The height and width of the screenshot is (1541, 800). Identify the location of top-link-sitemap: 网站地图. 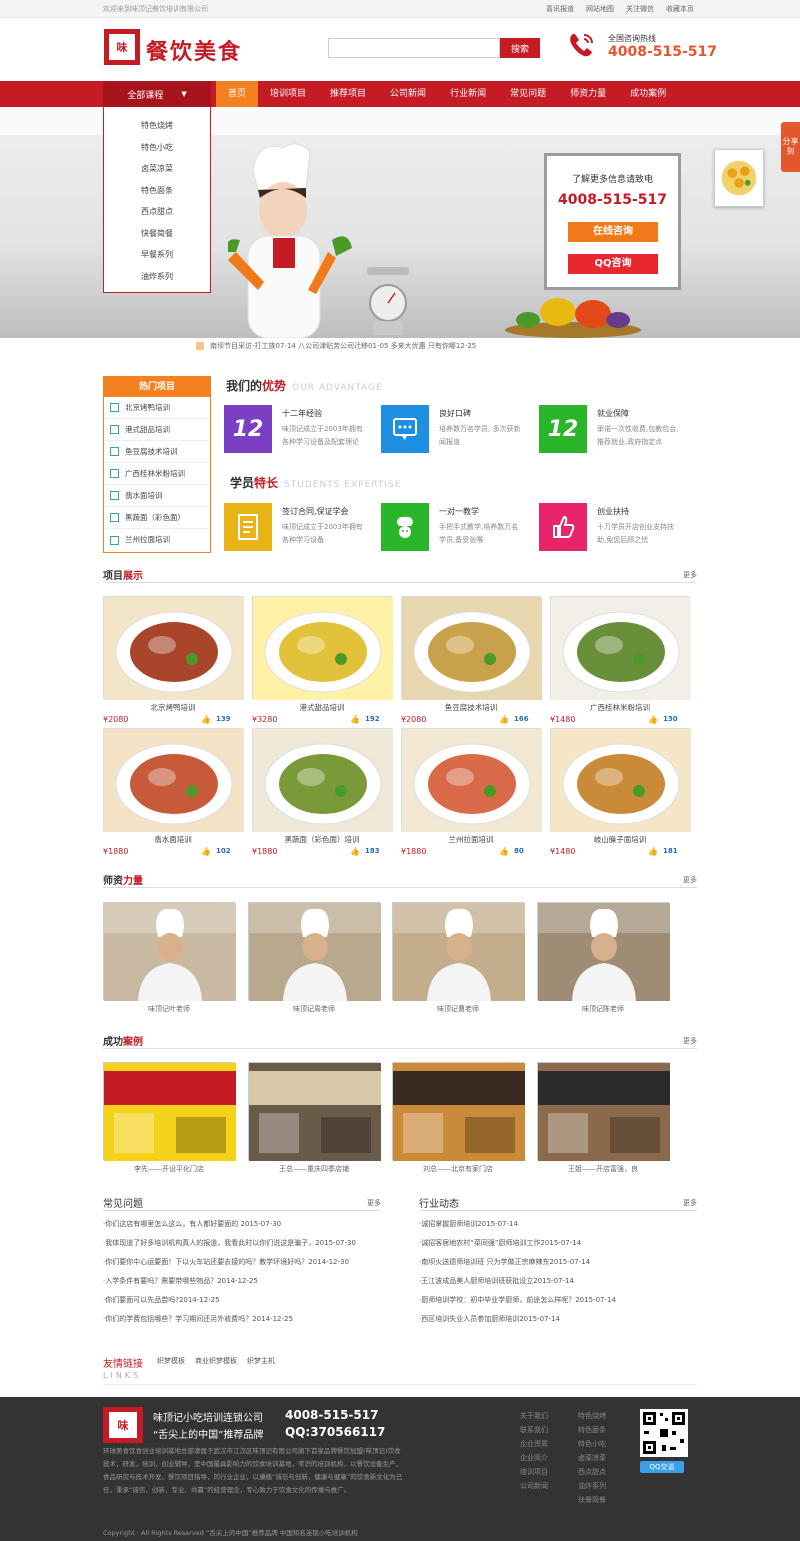
(600, 9).